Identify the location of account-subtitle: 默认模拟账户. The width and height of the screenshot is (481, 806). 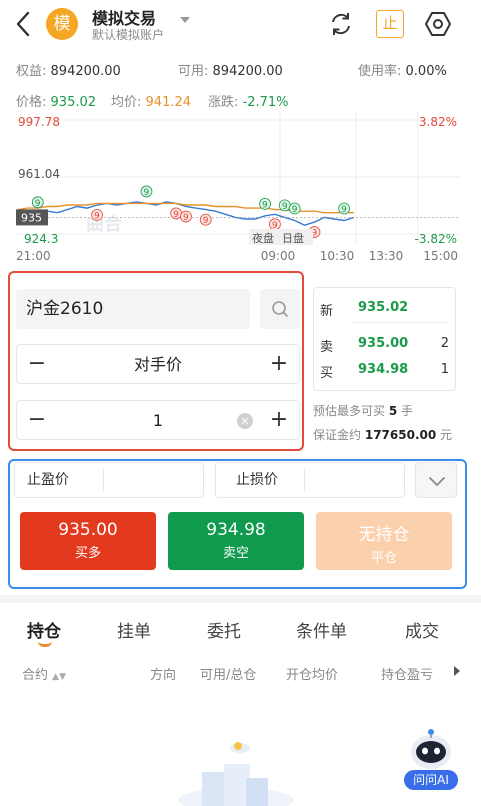
(128, 34).